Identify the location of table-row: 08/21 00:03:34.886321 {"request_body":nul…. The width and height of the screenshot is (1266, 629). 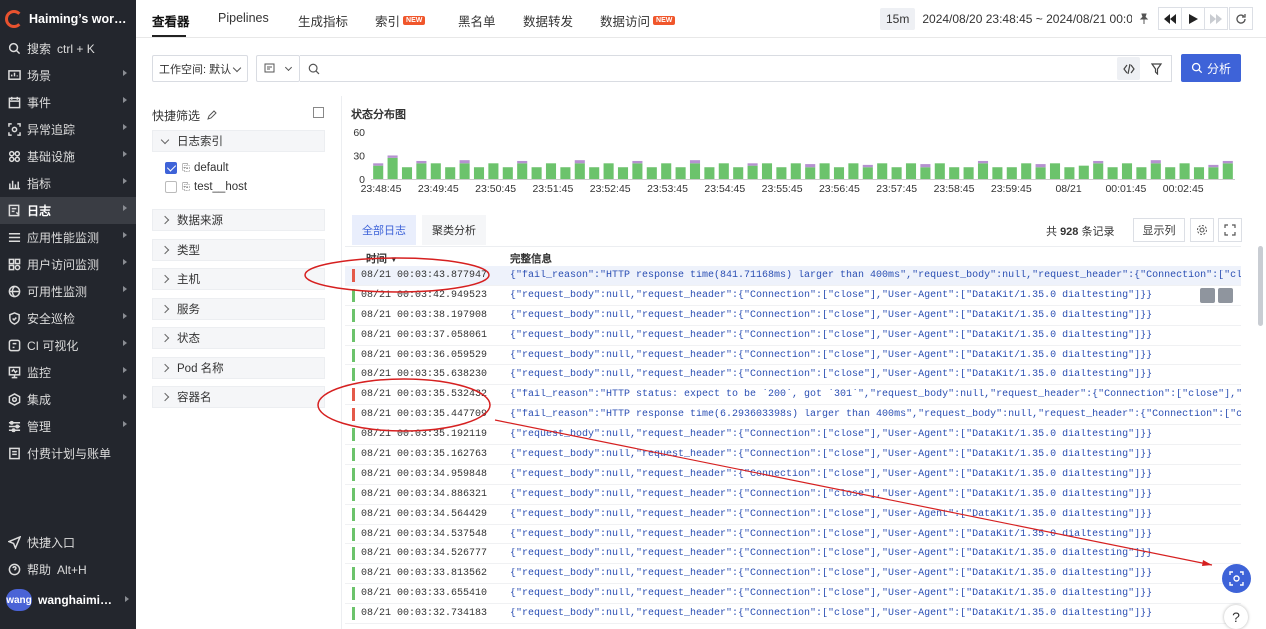
(793, 495).